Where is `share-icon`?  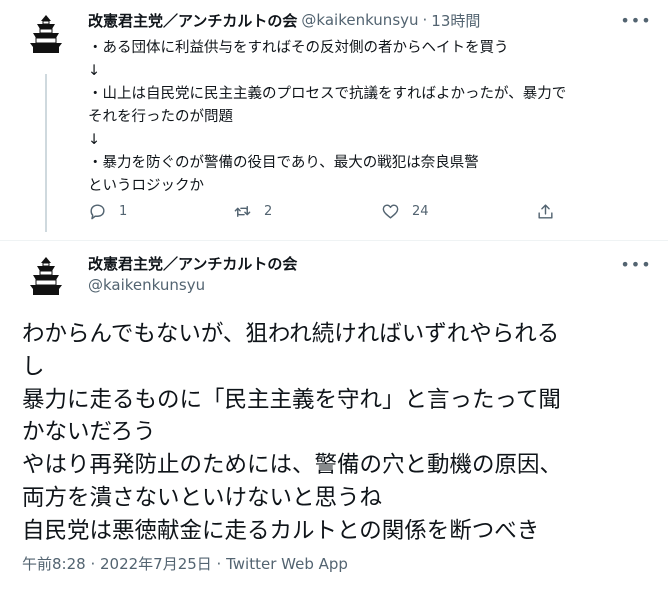 share-icon is located at coordinates (545, 211).